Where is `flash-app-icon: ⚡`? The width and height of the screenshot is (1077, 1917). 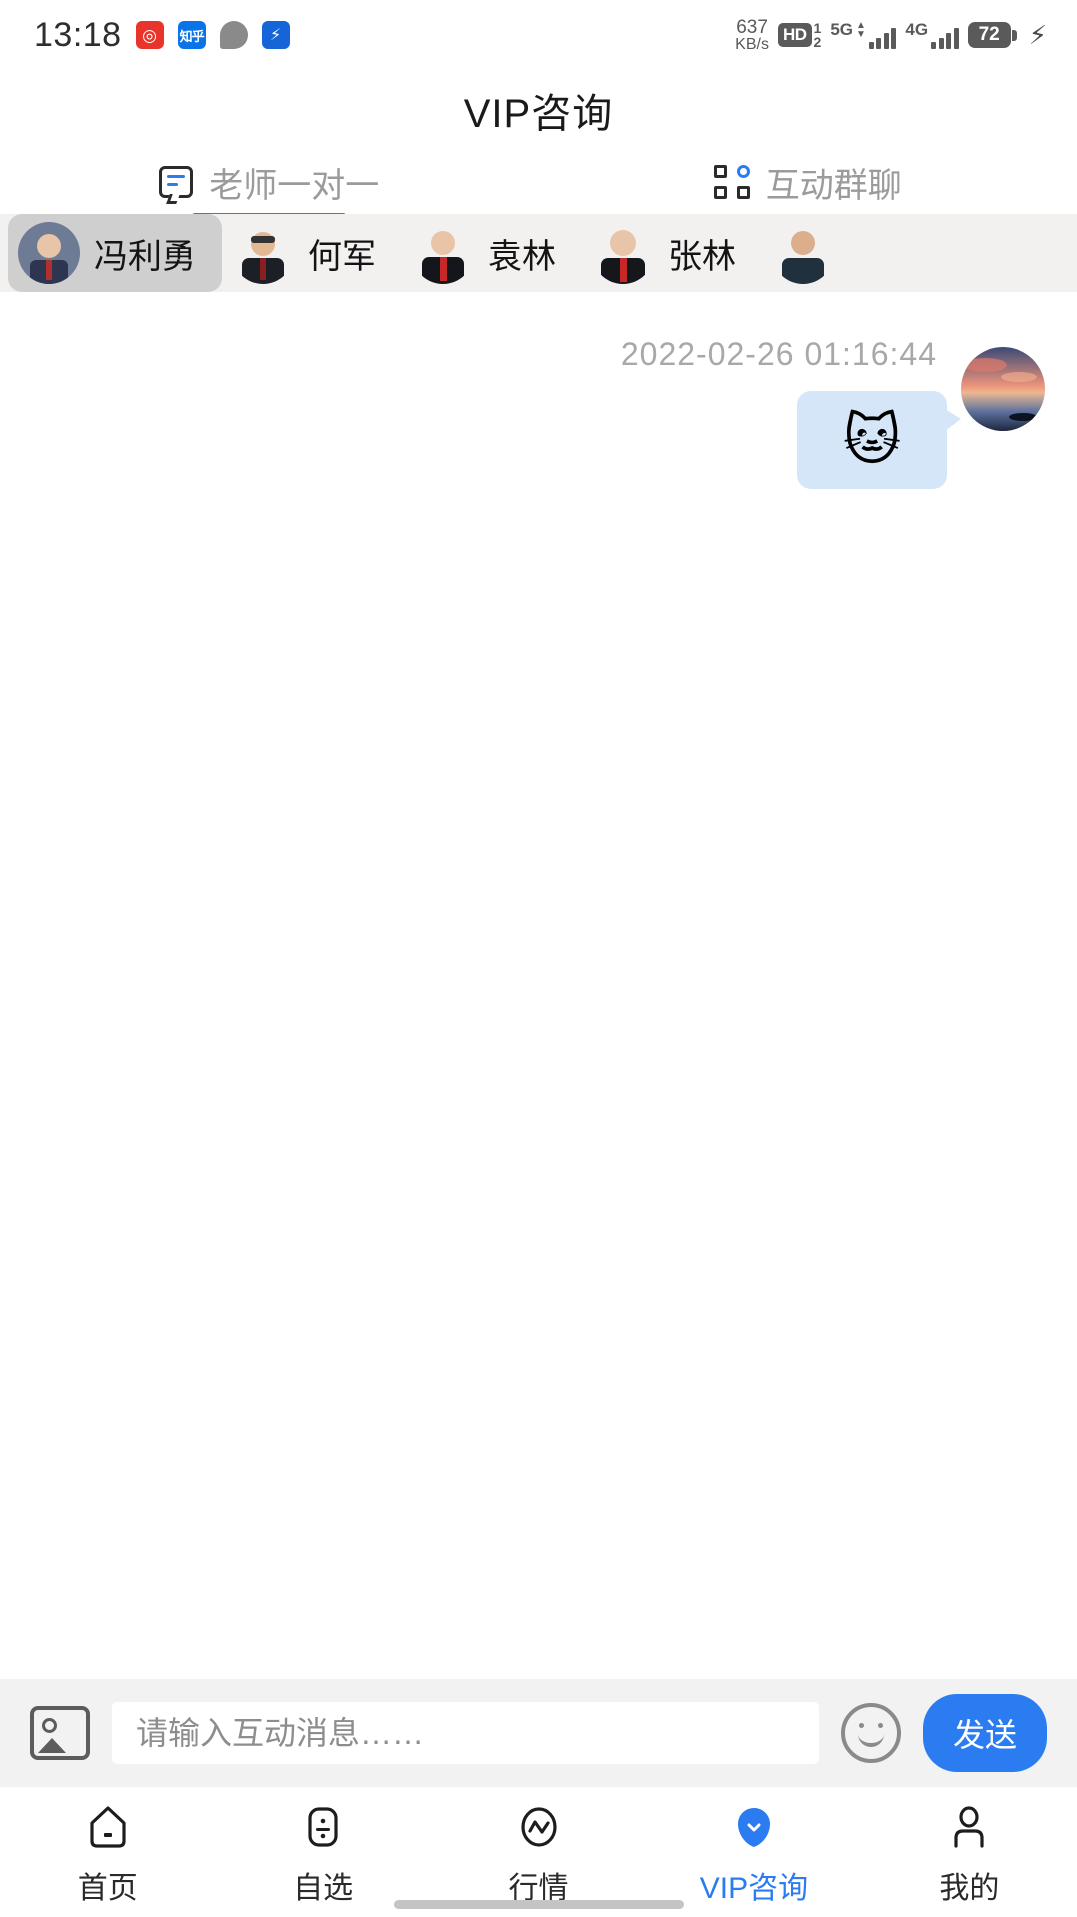 flash-app-icon: ⚡ is located at coordinates (275, 35).